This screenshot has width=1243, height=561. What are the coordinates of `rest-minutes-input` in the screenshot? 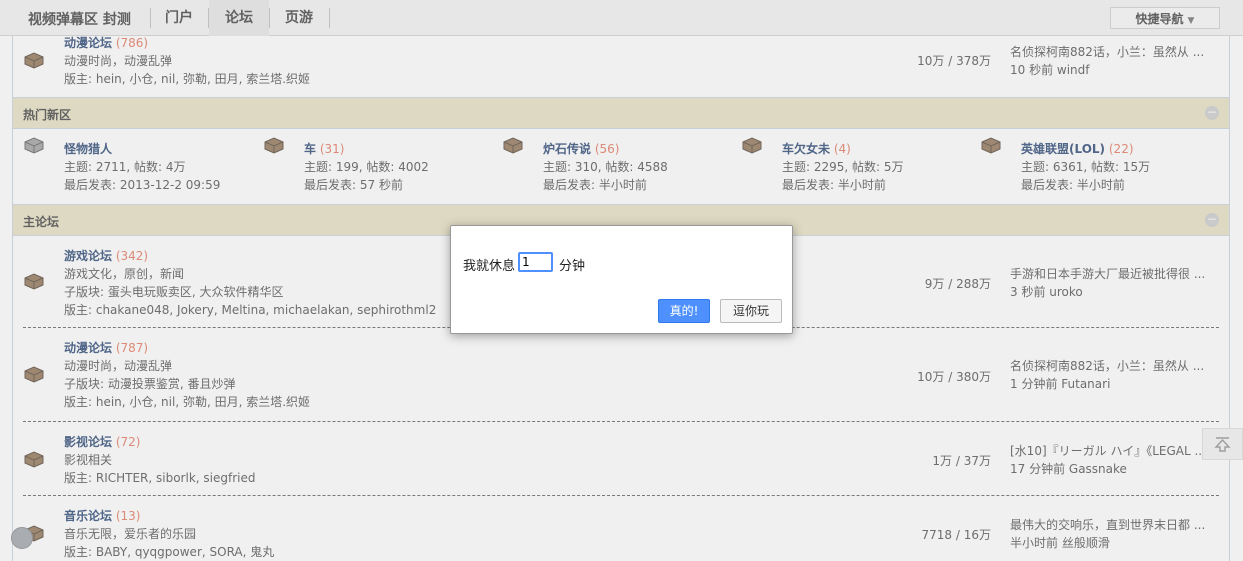 It's located at (535, 262).